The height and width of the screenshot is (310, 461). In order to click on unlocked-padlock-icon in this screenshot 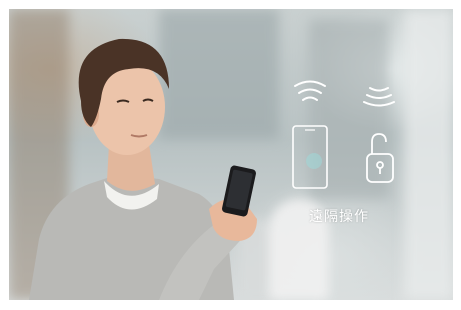, I will do `click(380, 158)`.